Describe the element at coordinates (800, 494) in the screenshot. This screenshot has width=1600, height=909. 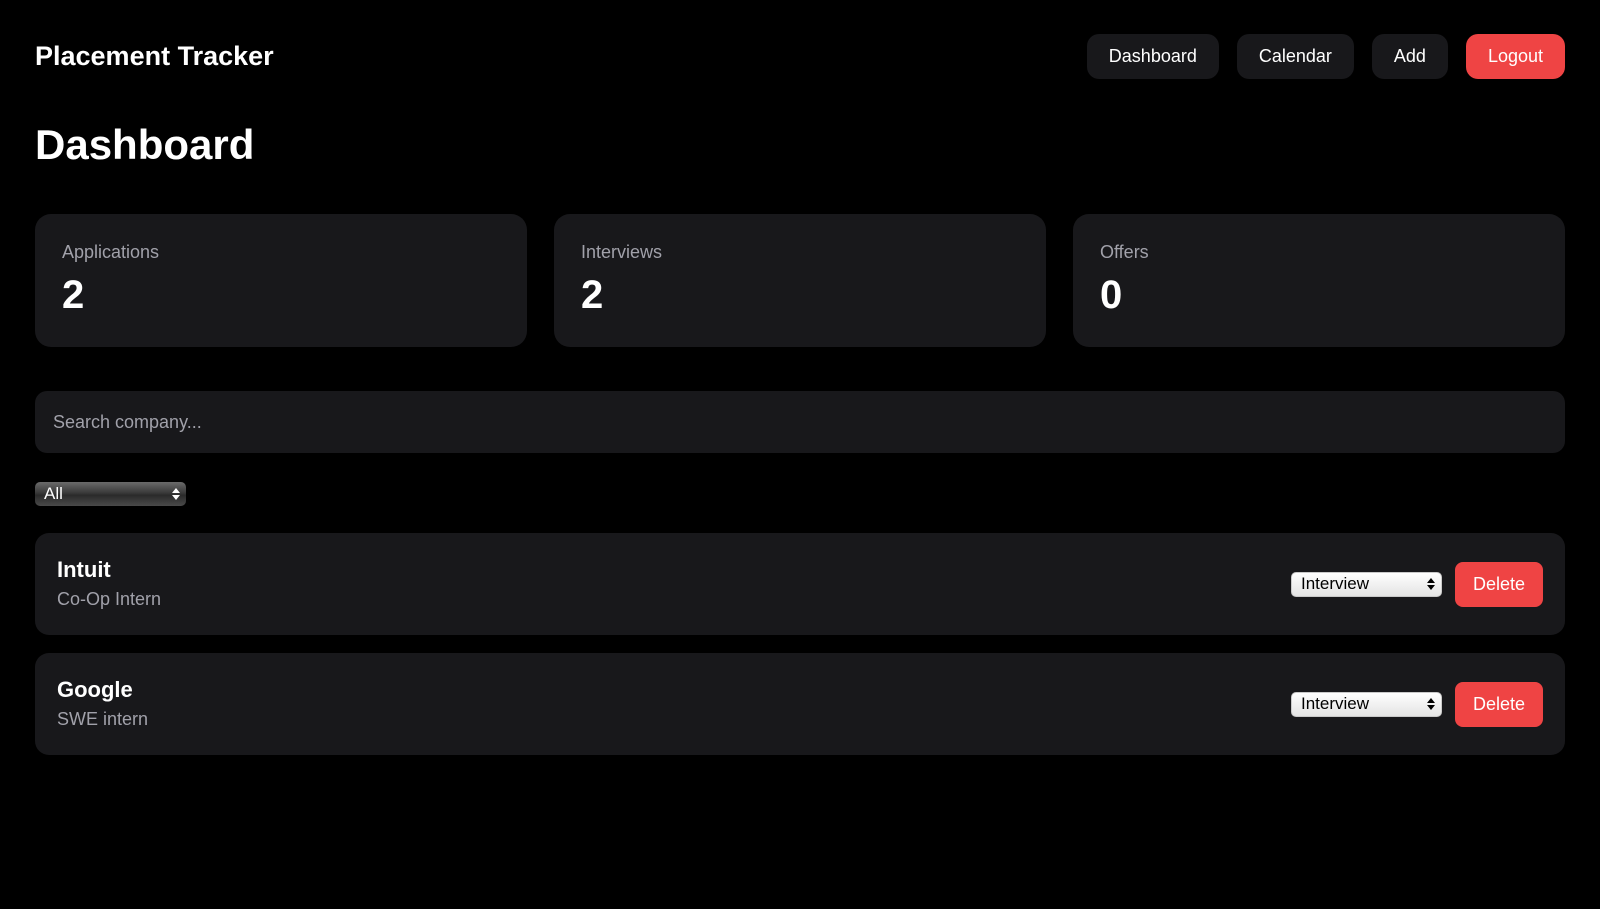
I see `filter-row: All` at that location.